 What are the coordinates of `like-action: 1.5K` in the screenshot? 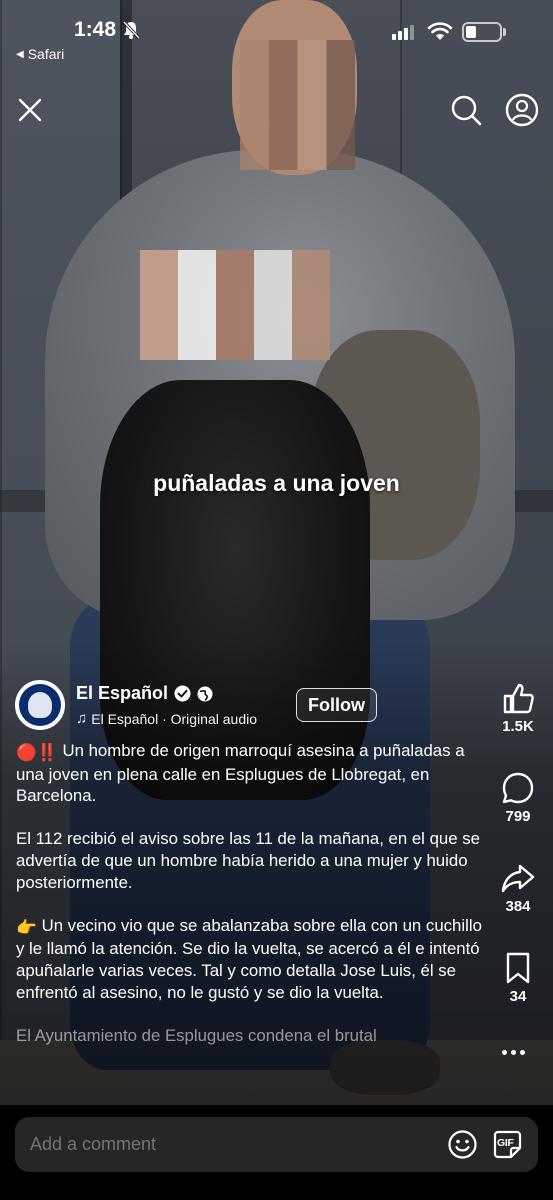 It's located at (518, 707).